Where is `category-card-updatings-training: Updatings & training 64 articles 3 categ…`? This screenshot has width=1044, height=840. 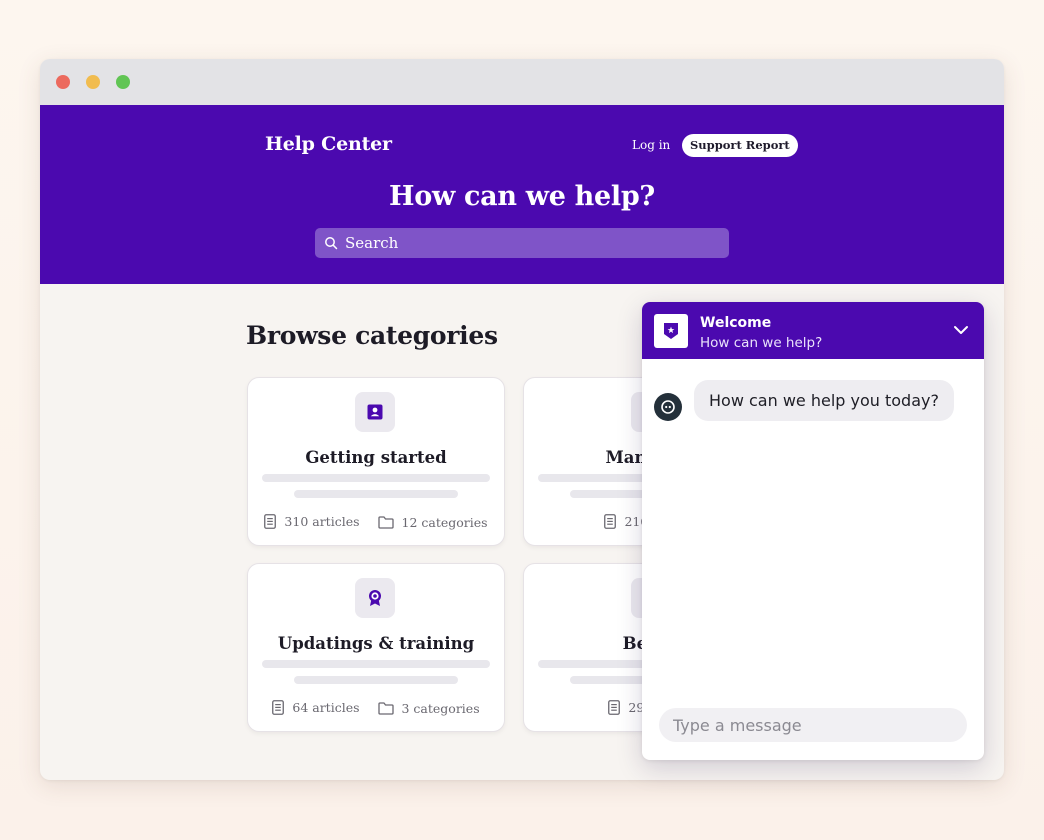 category-card-updatings-training: Updatings & training 64 articles 3 categ… is located at coordinates (376, 647).